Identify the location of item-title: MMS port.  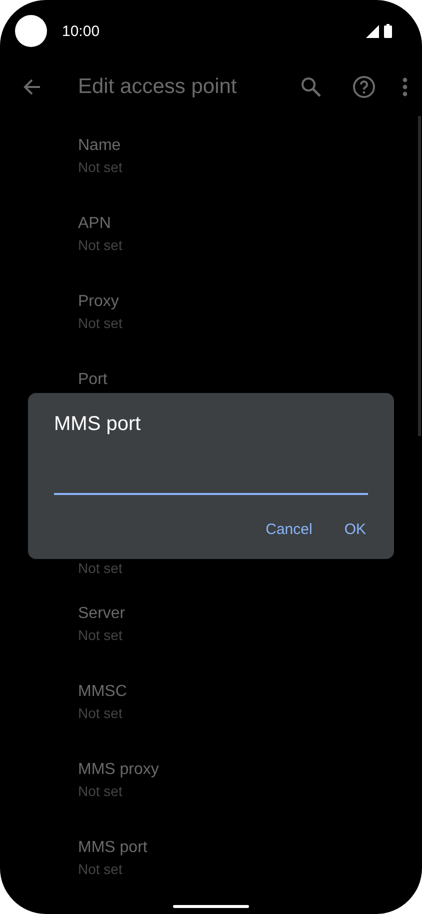
(113, 848).